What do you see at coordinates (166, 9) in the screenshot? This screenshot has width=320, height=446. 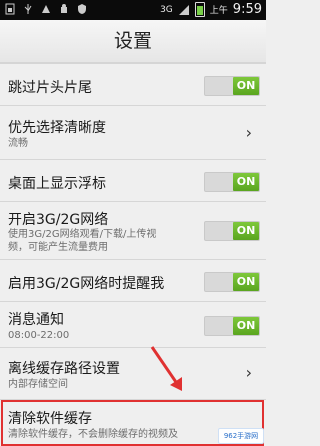 I see `network-type: 3G` at bounding box center [166, 9].